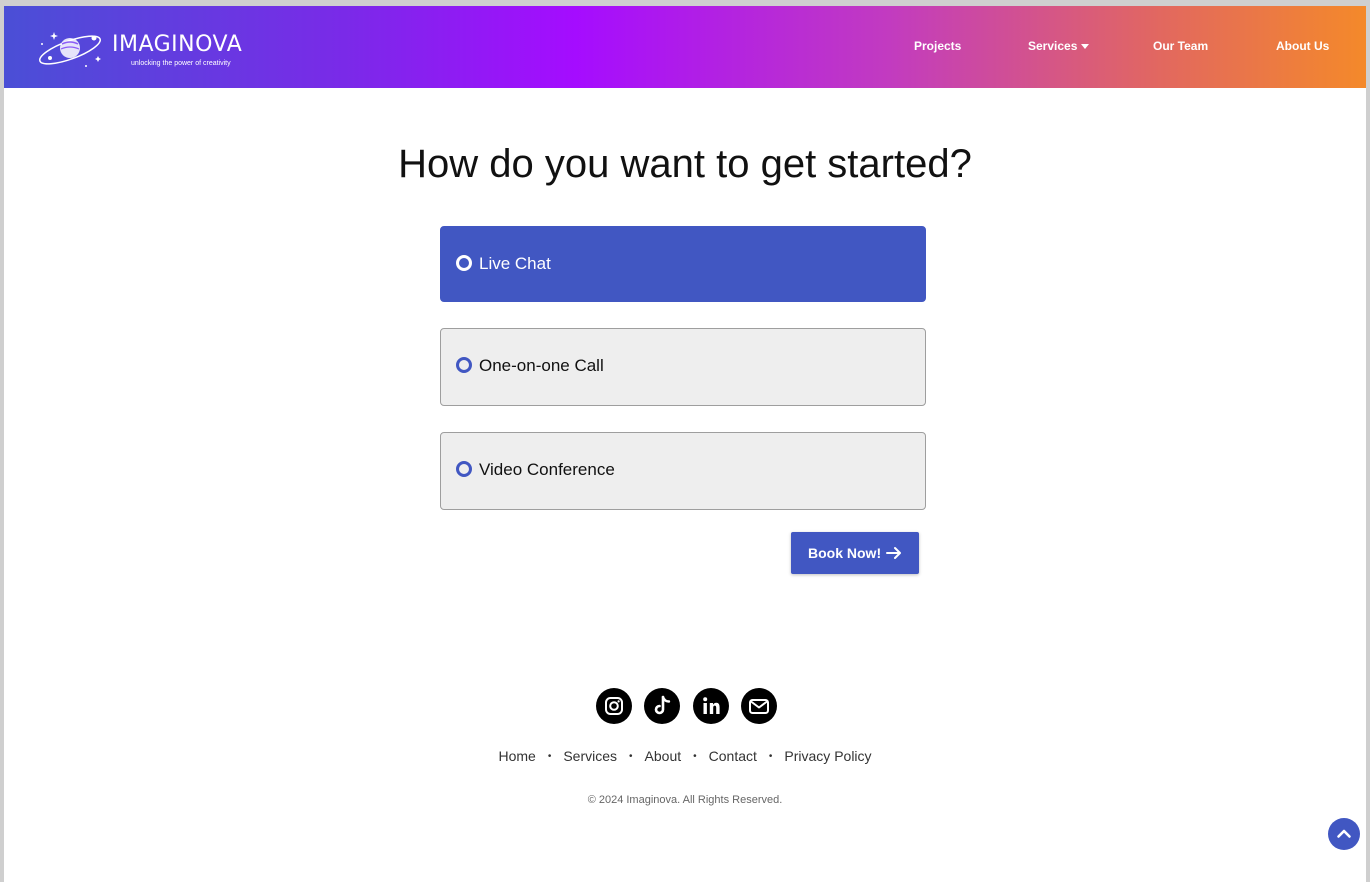 This screenshot has width=1370, height=882. I want to click on option-label: Live Chat, so click(515, 263).